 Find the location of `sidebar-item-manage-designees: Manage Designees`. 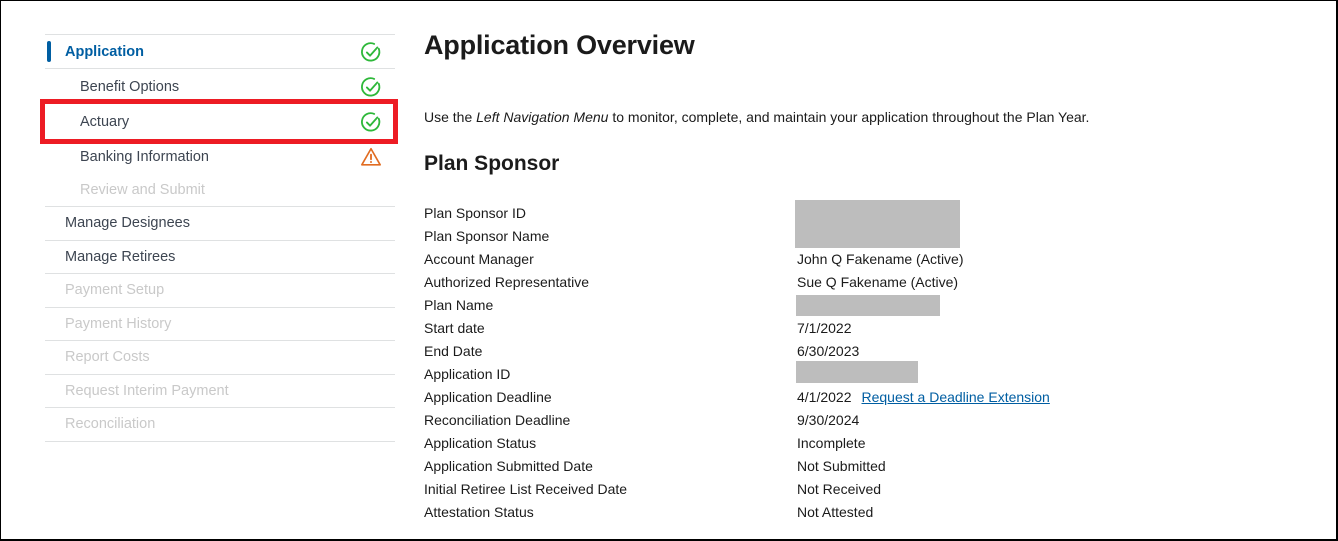

sidebar-item-manage-designees: Manage Designees is located at coordinates (220, 224).